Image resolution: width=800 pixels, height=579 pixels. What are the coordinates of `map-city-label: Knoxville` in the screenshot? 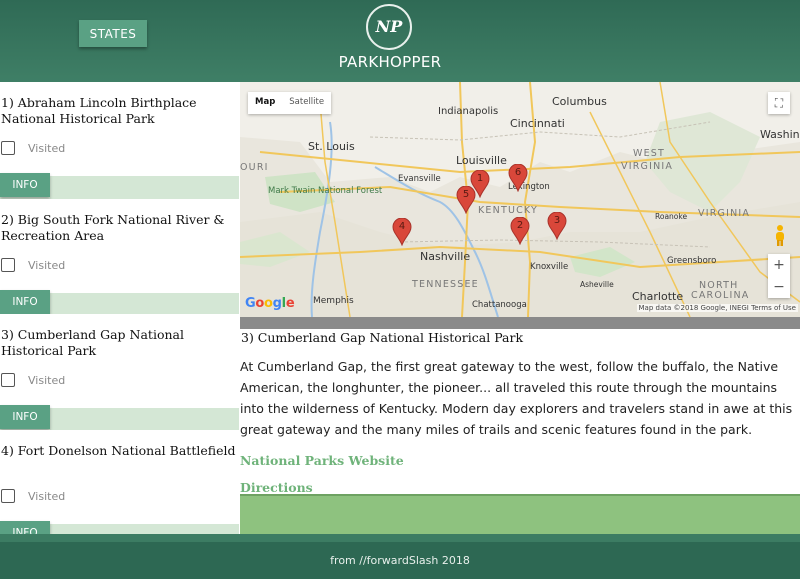 It's located at (549, 267).